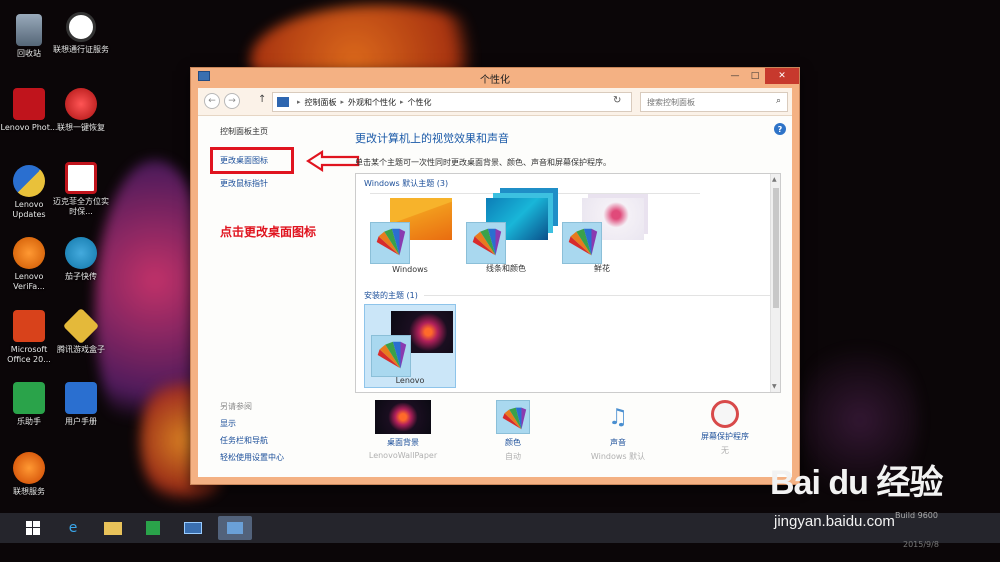 This screenshot has width=1000, height=562. I want to click on theme-list-scrollbar: ▲ ▼, so click(775, 283).